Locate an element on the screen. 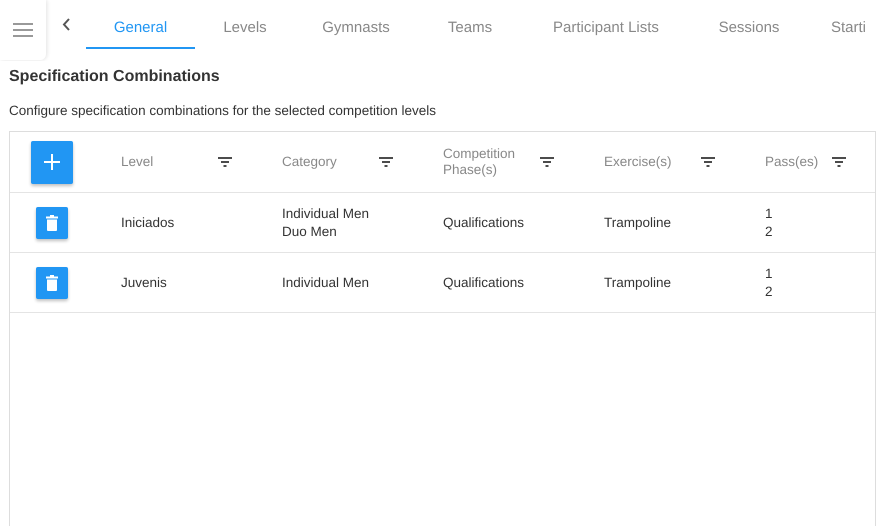 The image size is (885, 526). table-cell: Juvenis is located at coordinates (144, 283).